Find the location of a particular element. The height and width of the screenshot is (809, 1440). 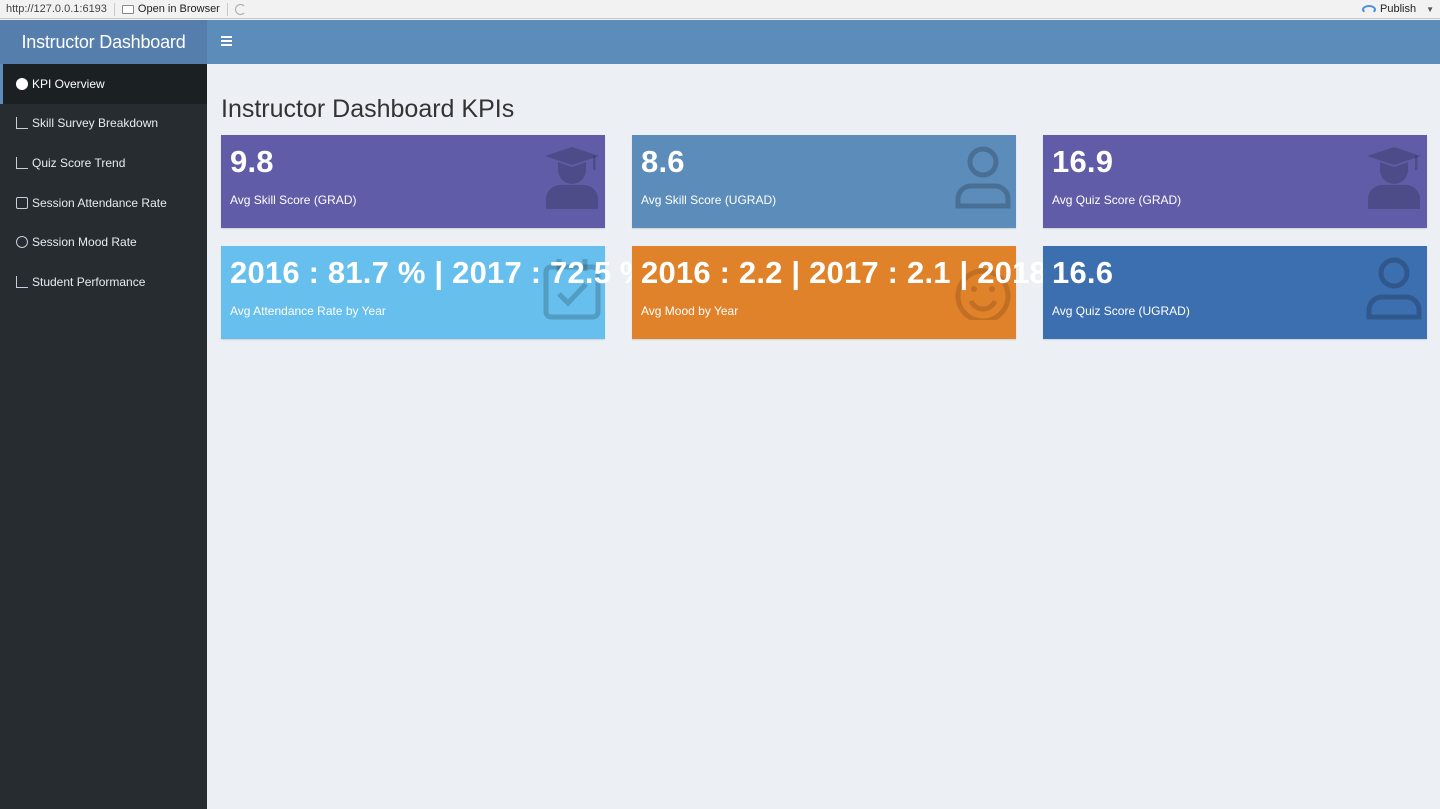

kpi-label: Avg Skill Score (UGRAD) is located at coordinates (709, 200).